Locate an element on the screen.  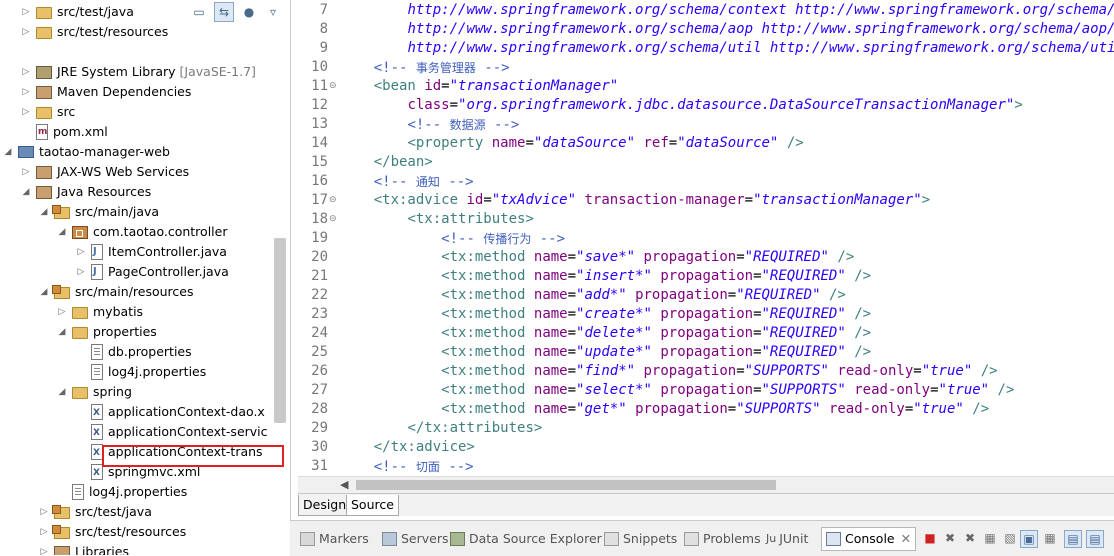
tree-item: ◢ spring is located at coordinates (94, 392).